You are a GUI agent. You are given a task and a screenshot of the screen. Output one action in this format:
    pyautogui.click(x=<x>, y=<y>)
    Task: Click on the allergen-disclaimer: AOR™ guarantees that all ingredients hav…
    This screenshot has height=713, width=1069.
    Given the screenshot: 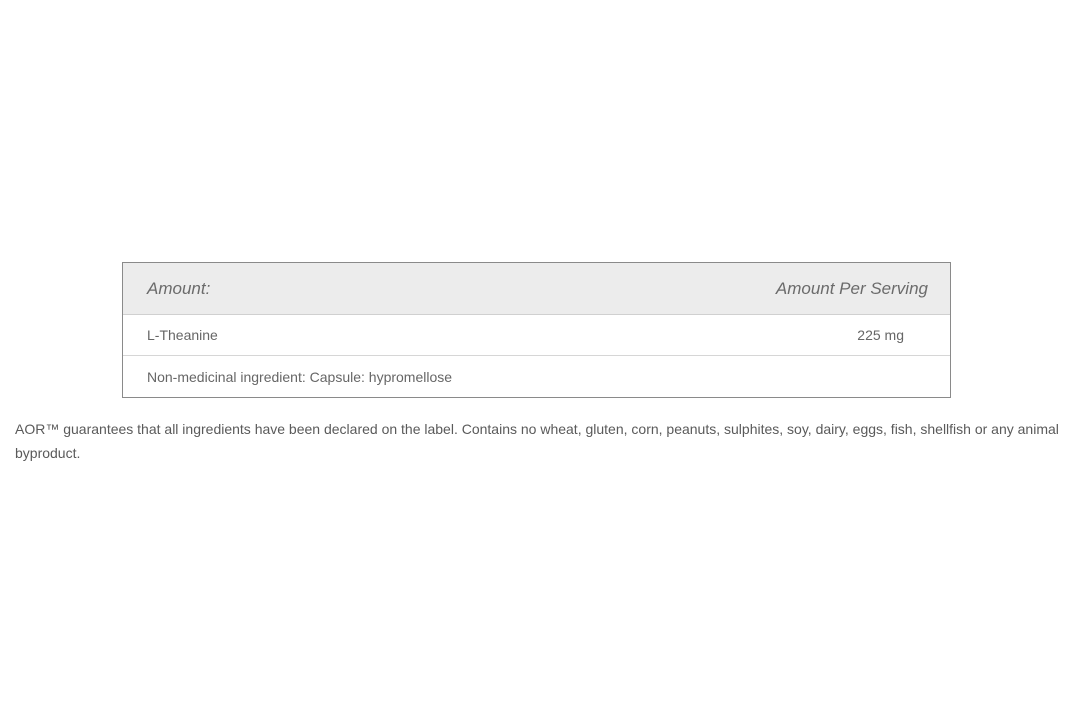 What is the action you would take?
    pyautogui.click(x=537, y=441)
    